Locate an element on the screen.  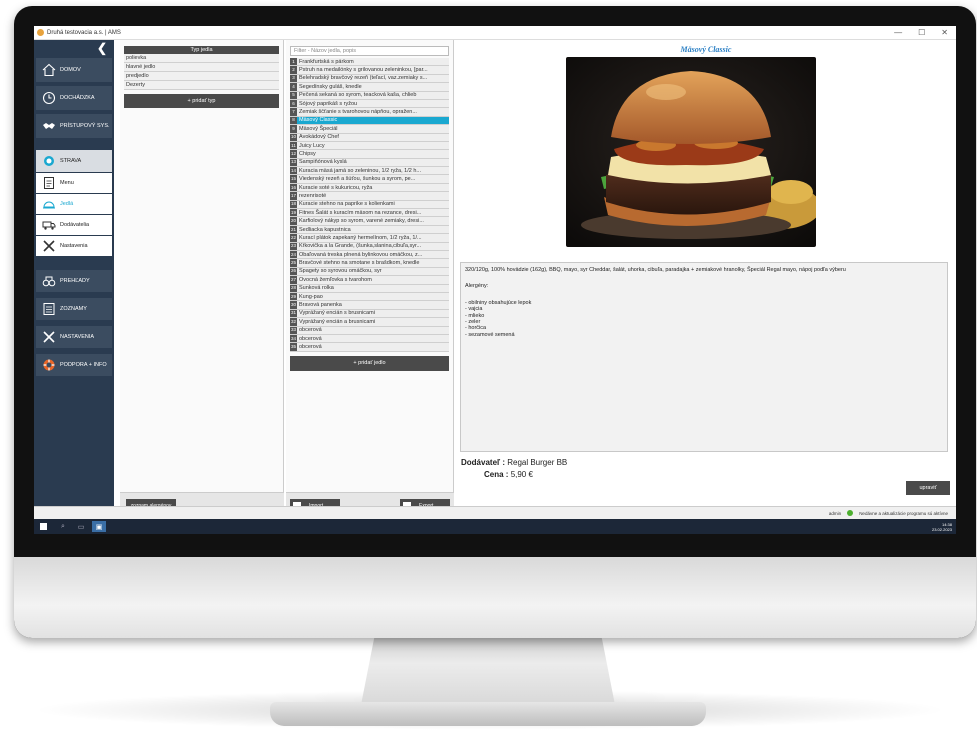
sidebar-item-zoznamy: ZOZNAMY is located at coordinates (74, 309).